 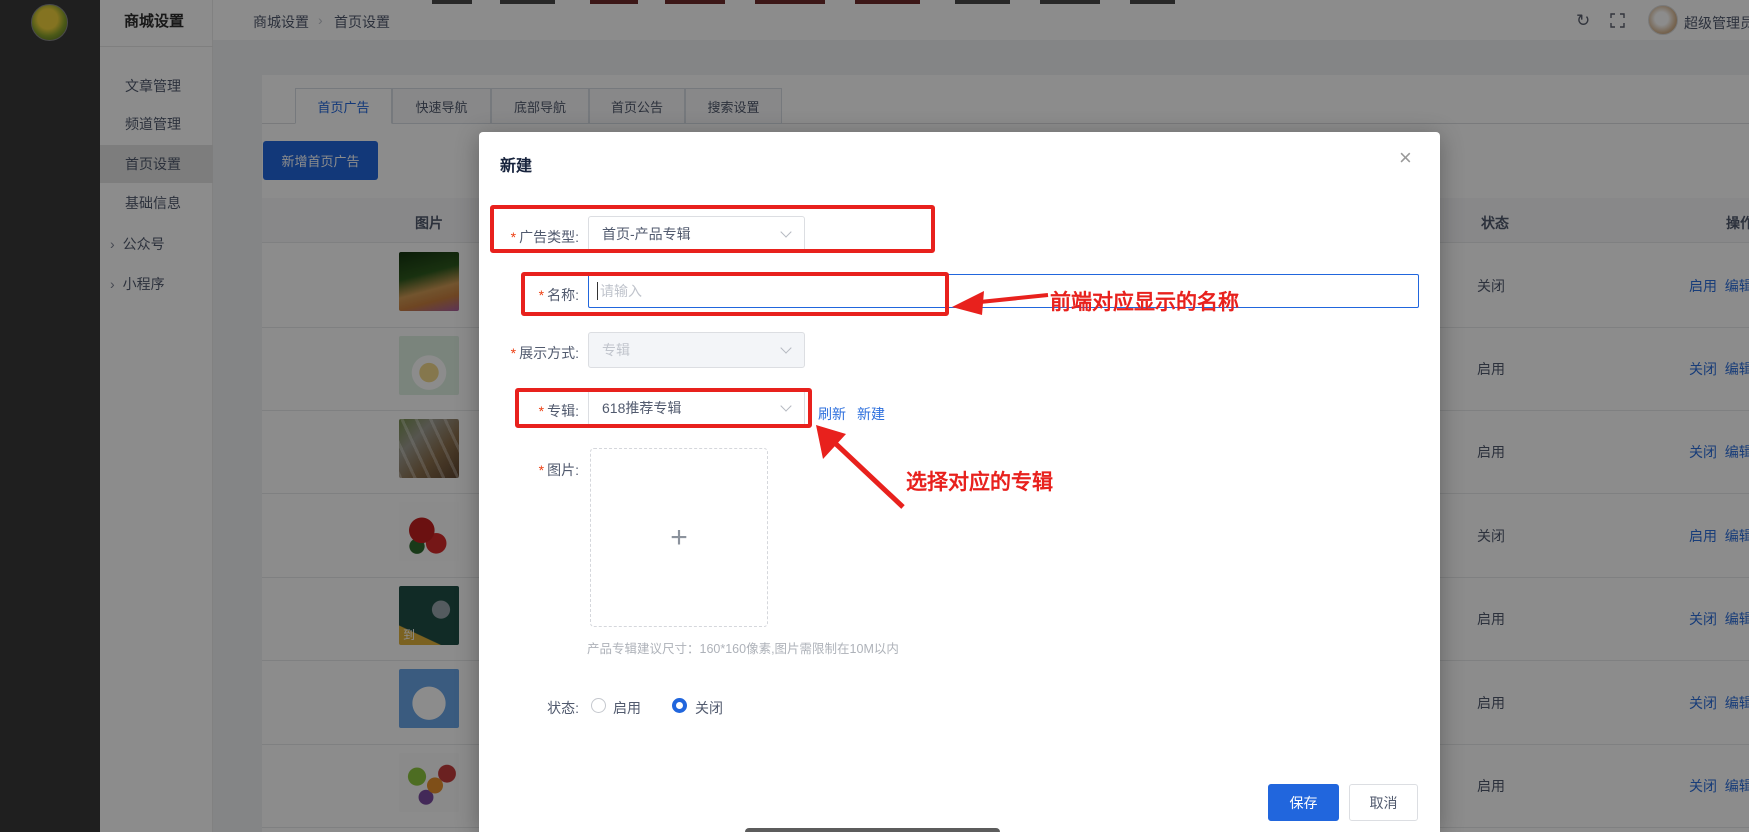 I want to click on close-icon: ×, so click(x=1405, y=158).